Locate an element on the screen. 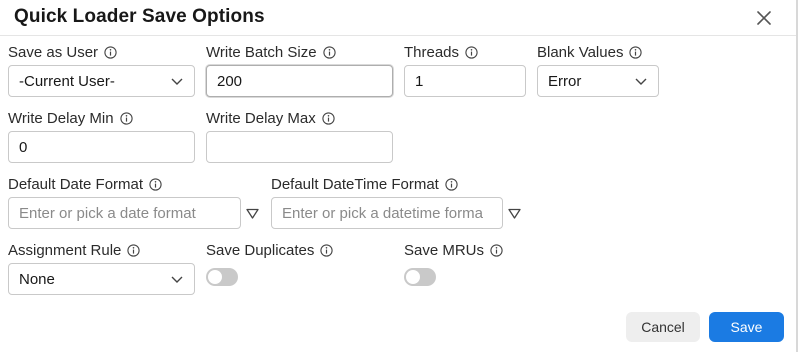  date-format-dropdown-toggle is located at coordinates (252, 213).